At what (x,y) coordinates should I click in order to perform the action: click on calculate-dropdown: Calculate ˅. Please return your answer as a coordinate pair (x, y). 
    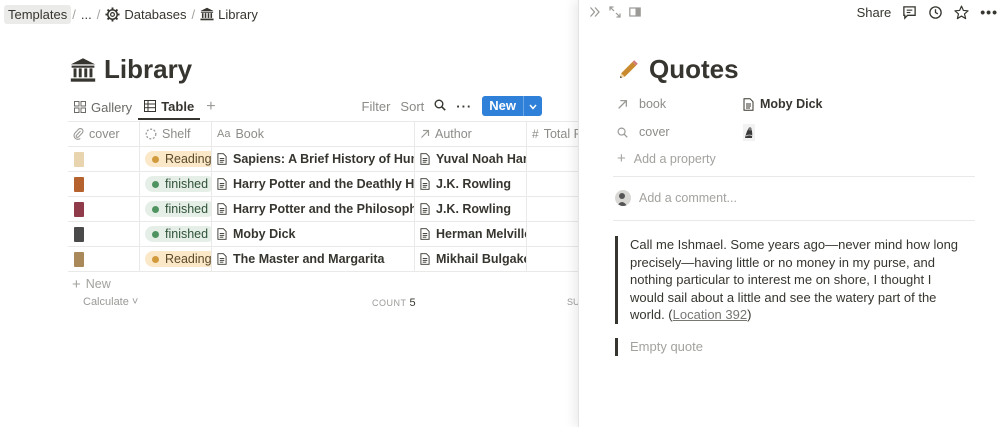
    Looking at the image, I should click on (110, 302).